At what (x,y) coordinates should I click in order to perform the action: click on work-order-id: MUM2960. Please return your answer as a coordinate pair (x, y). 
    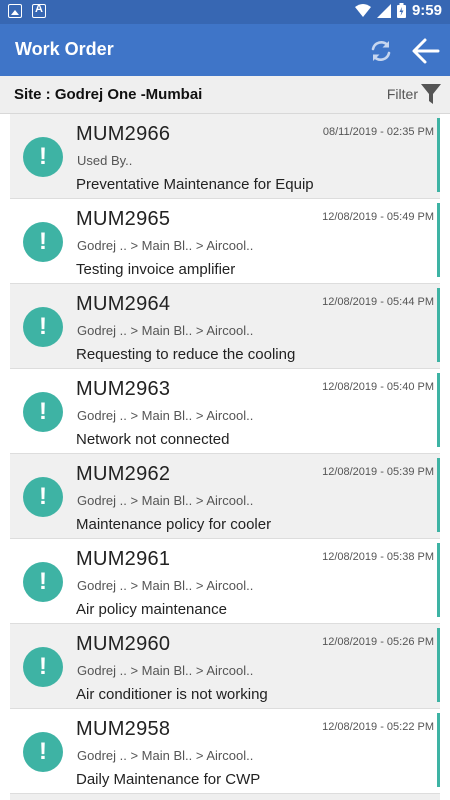
    Looking at the image, I should click on (123, 644).